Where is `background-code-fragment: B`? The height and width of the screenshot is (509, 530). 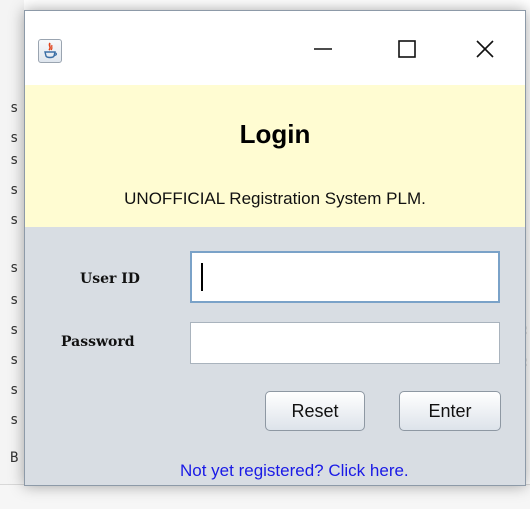 background-code-fragment: B is located at coordinates (14, 458).